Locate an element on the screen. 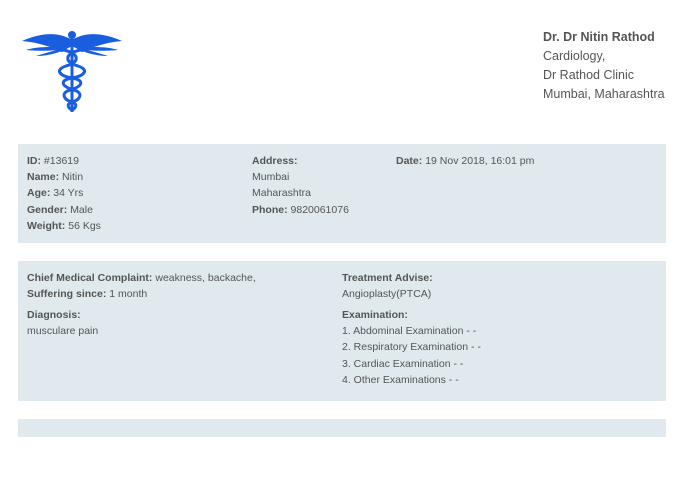  patient-id-value: #13619 is located at coordinates (61, 161).